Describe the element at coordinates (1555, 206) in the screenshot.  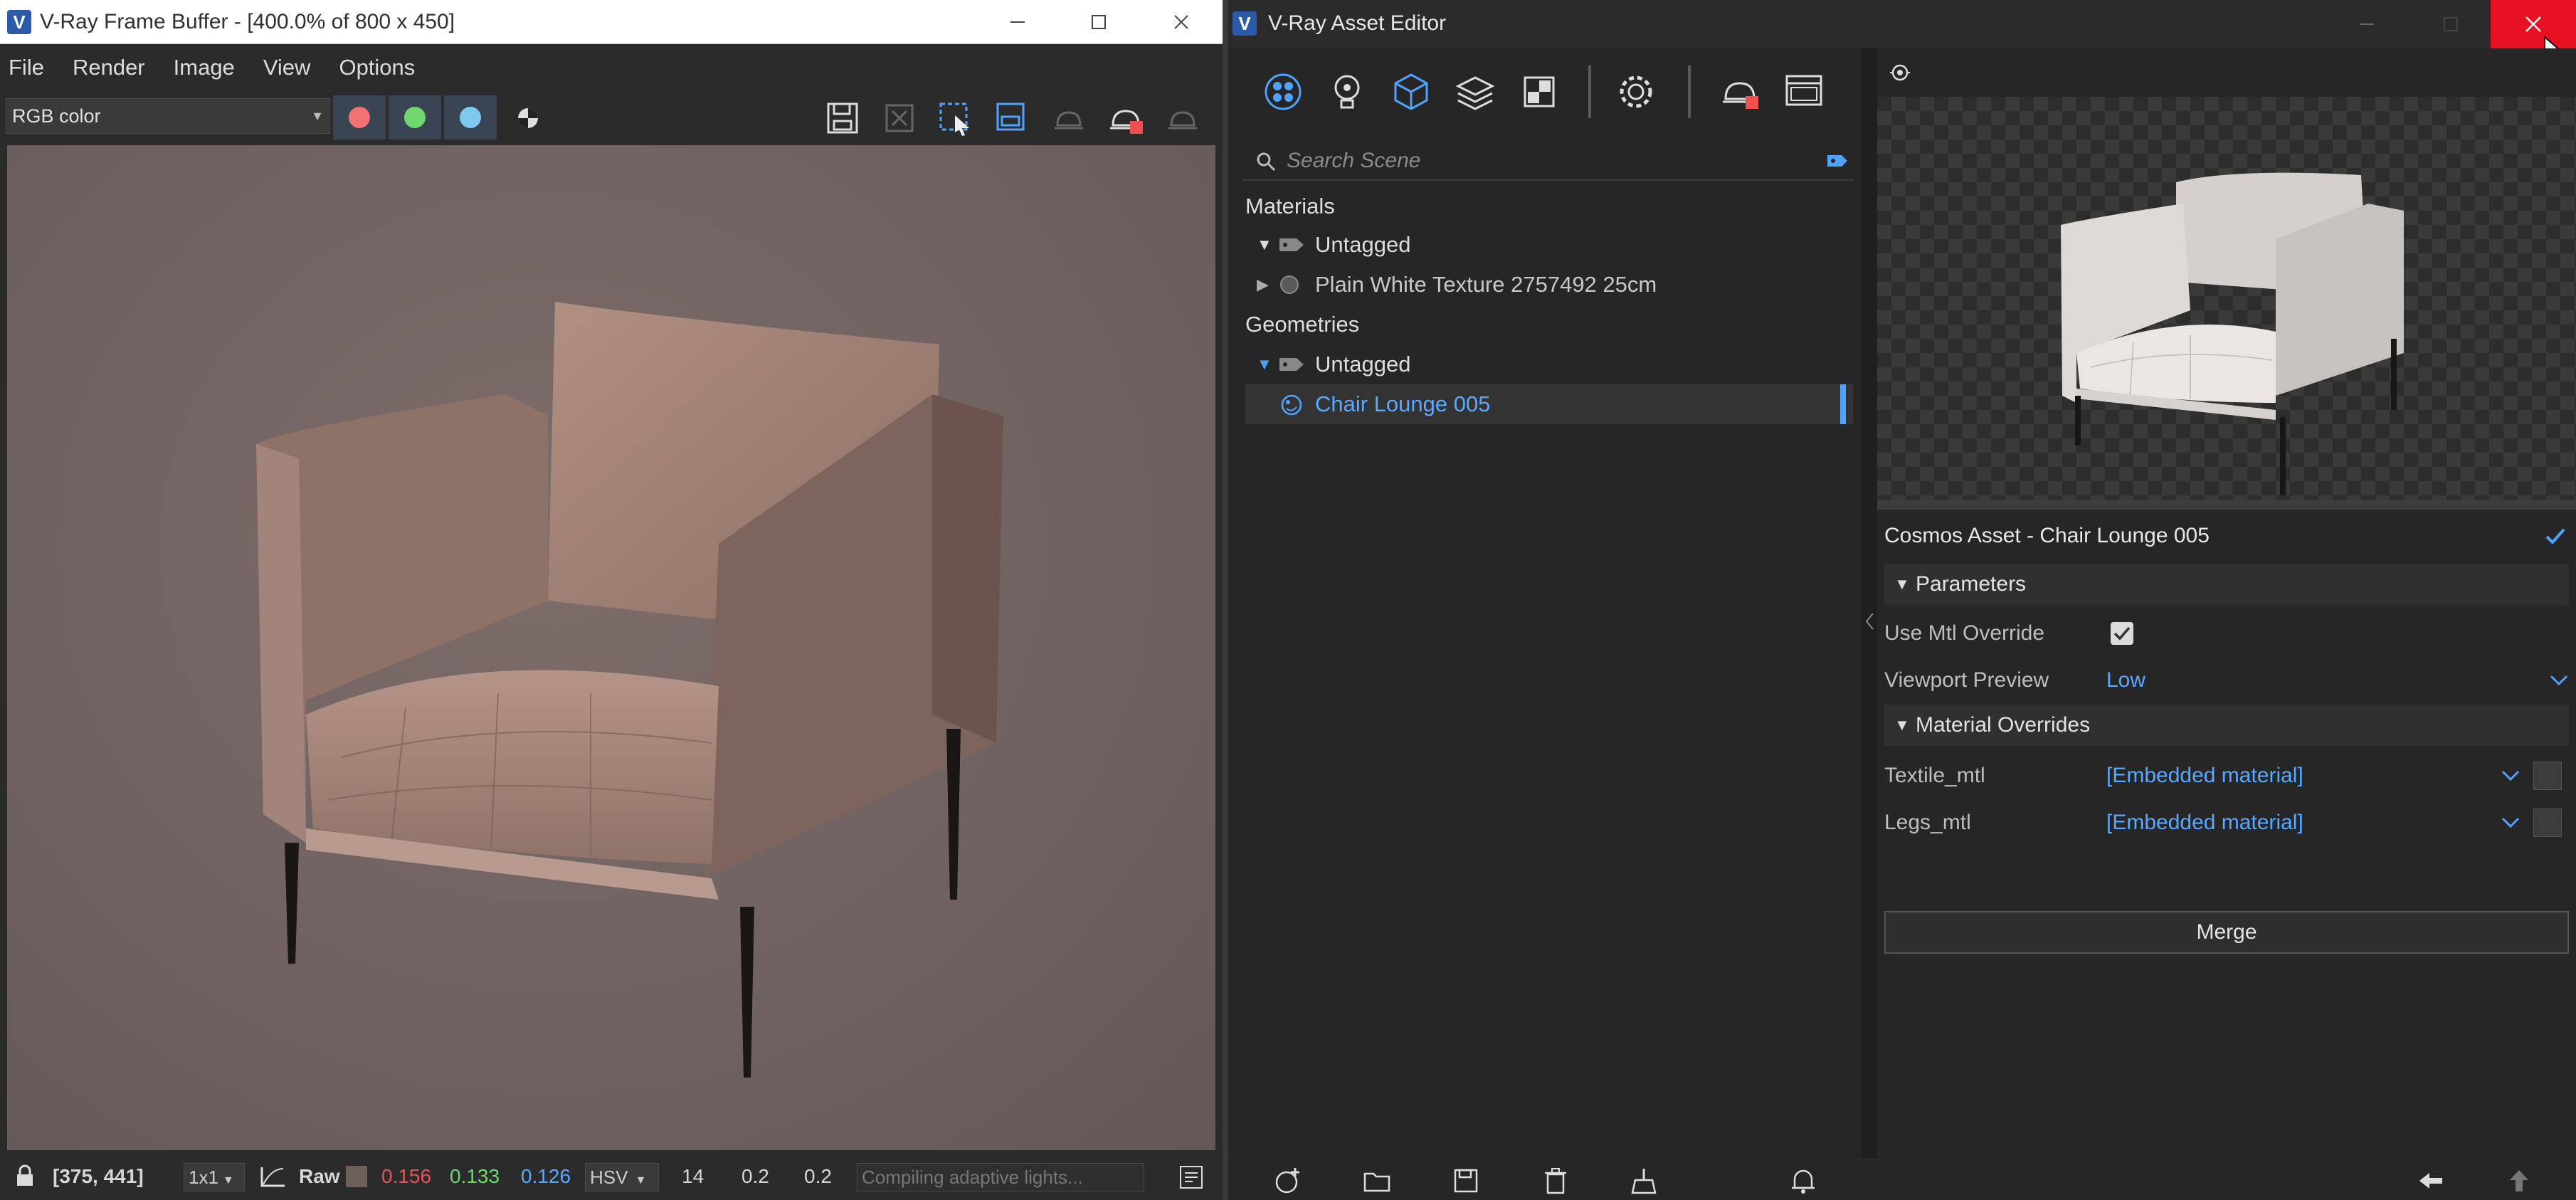
I see `tree-category-materials: Materials` at that location.